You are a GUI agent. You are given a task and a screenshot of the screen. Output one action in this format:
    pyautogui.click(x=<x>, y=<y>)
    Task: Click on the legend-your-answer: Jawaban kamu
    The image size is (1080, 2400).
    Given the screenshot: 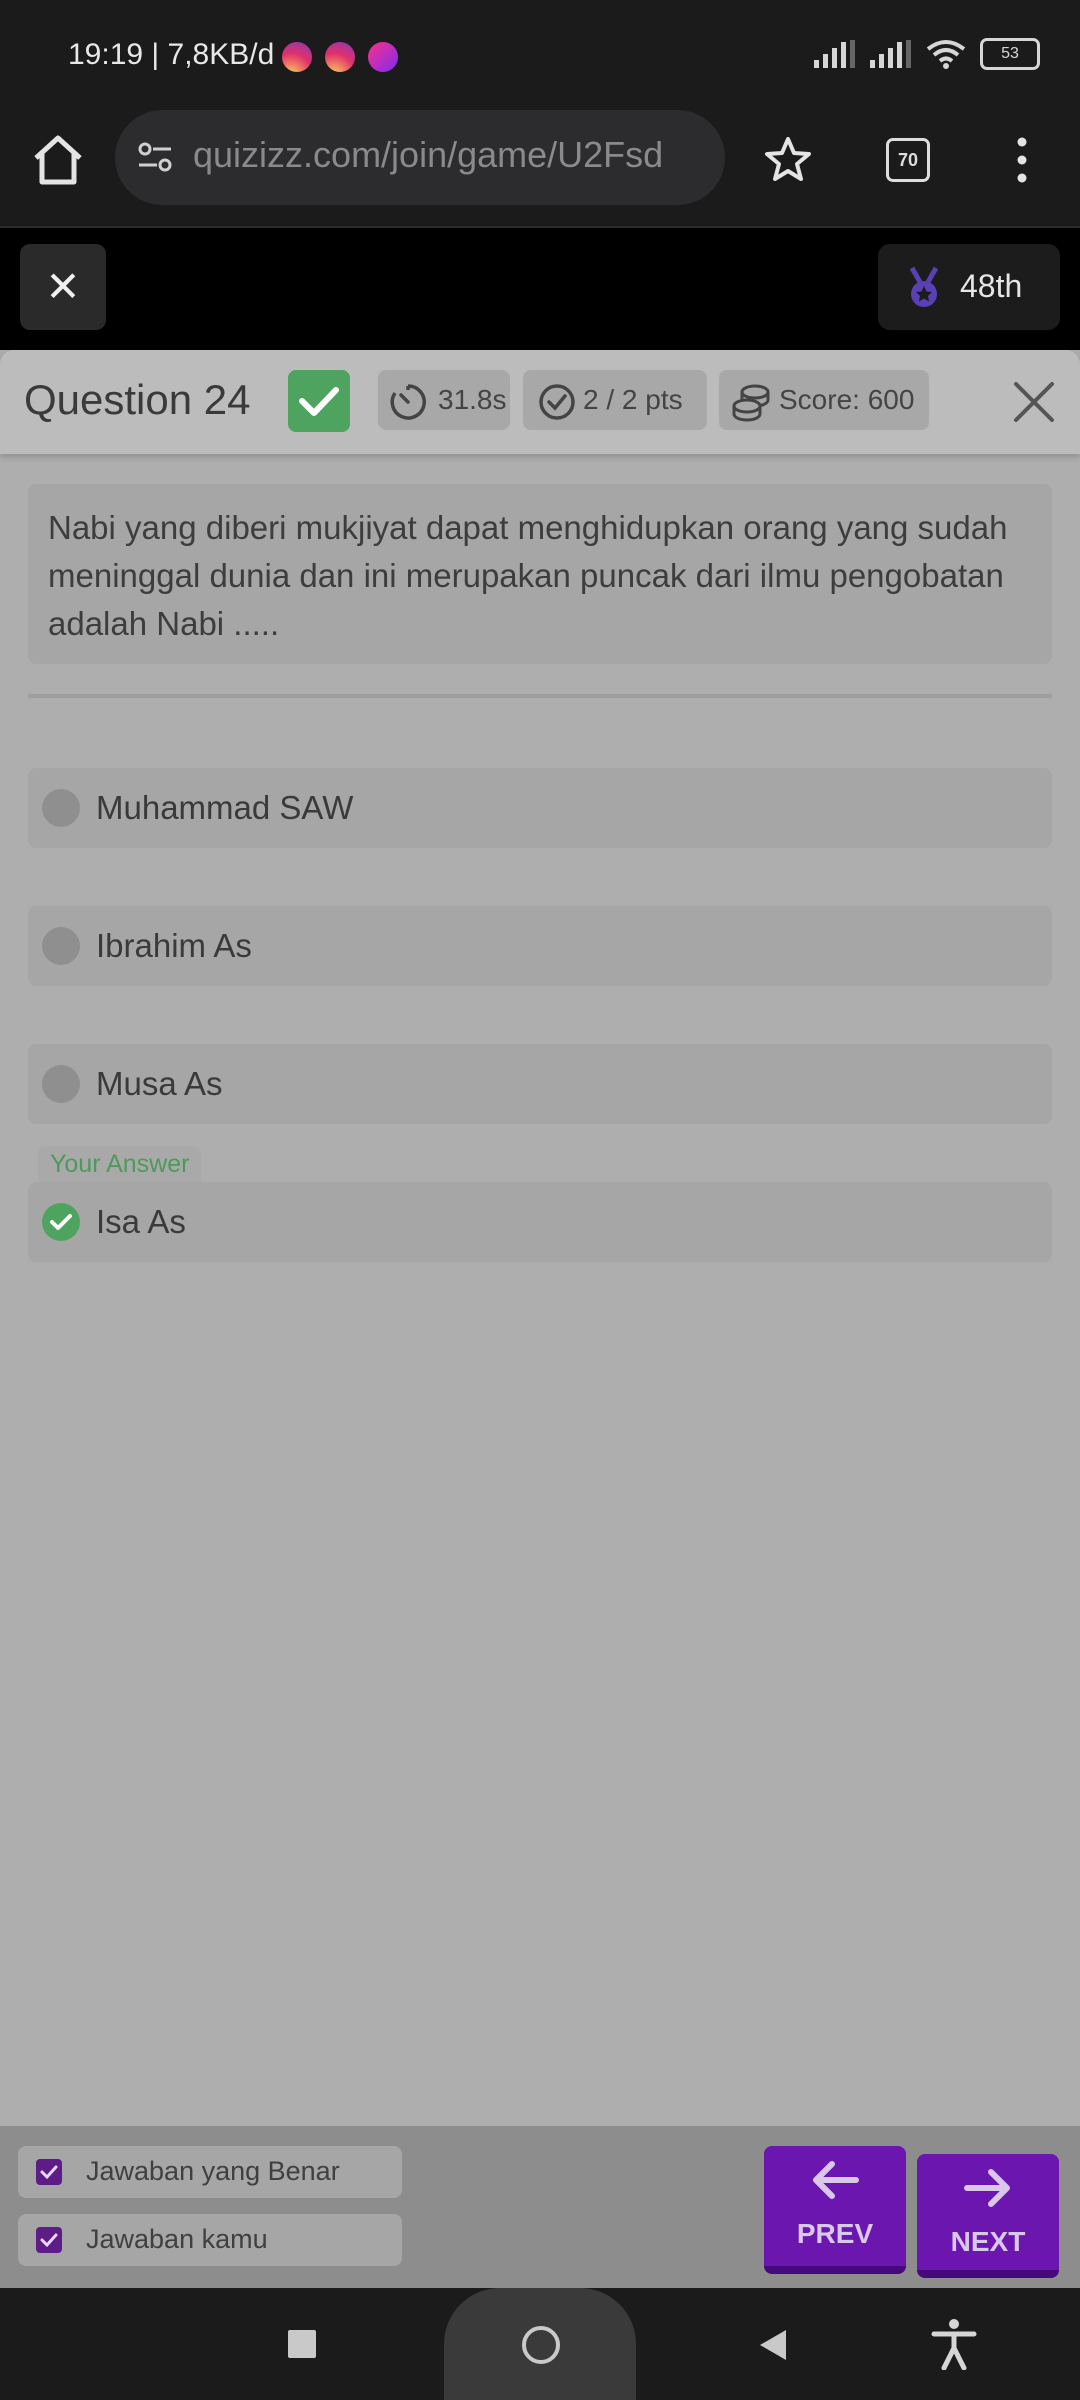 What is the action you would take?
    pyautogui.click(x=210, y=2240)
    